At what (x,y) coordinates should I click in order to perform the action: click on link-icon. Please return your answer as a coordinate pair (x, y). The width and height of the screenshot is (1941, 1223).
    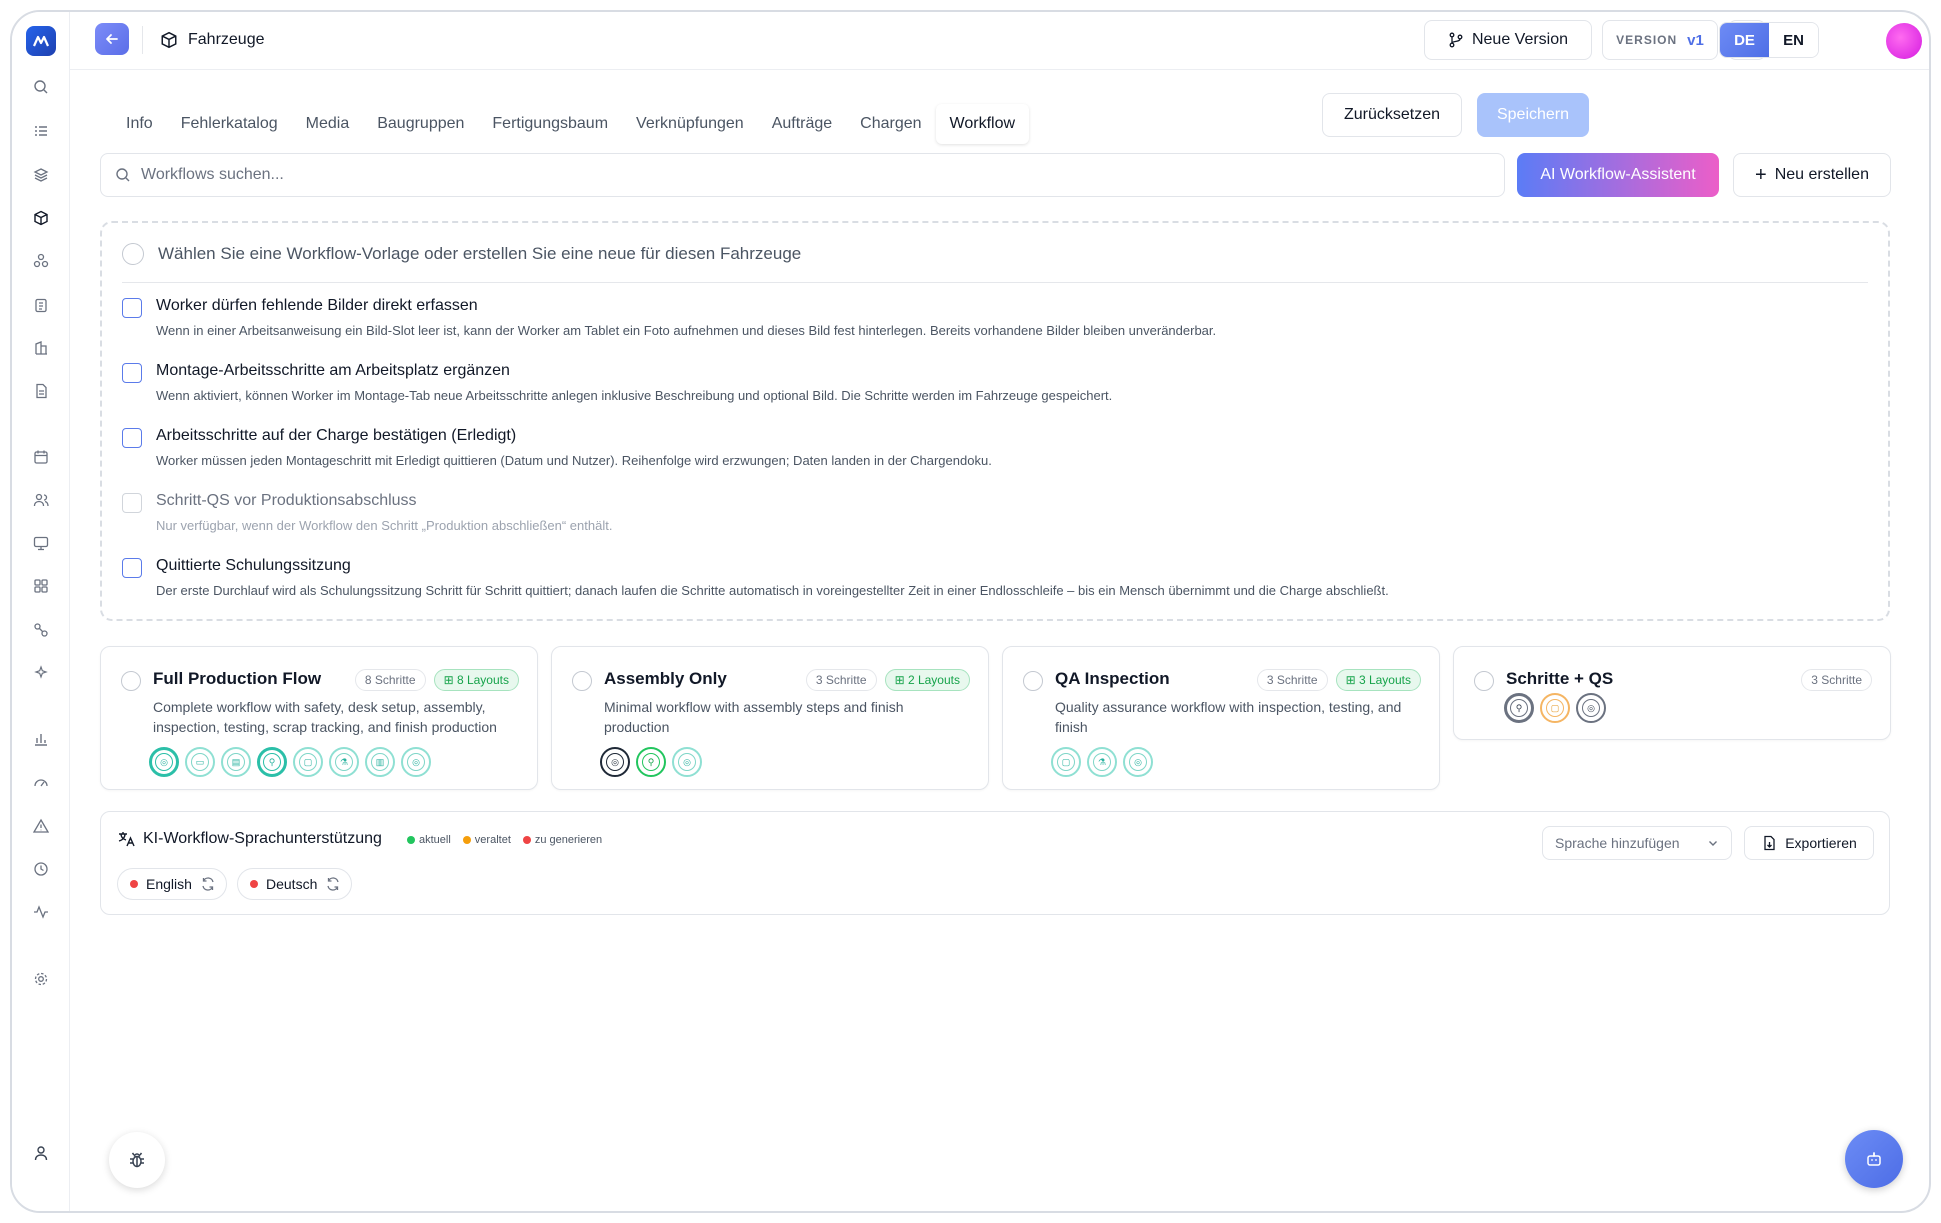
    Looking at the image, I should click on (41, 630).